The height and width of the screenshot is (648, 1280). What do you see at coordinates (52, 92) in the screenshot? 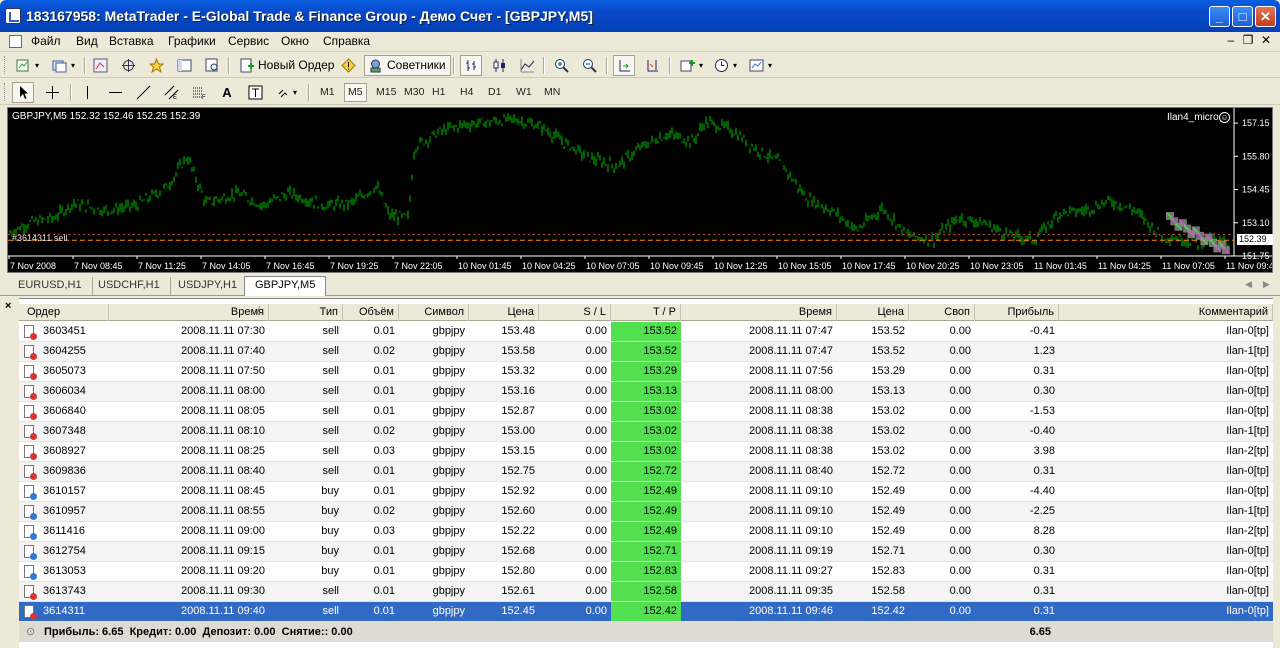
I see `crosshair-tool-button` at bounding box center [52, 92].